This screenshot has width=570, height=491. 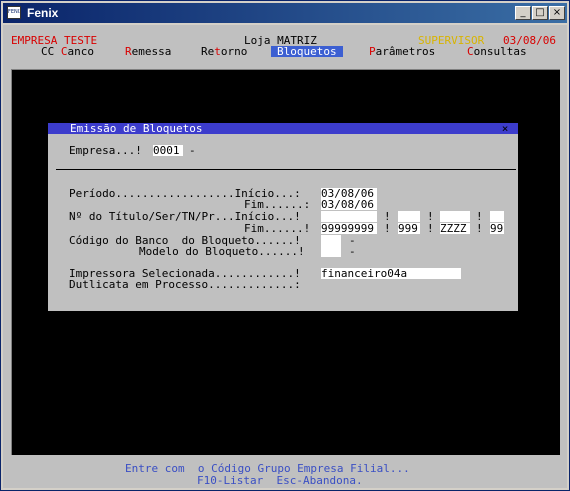 I want to click on periodo-fim-label: Fim......:, so click(x=277, y=204).